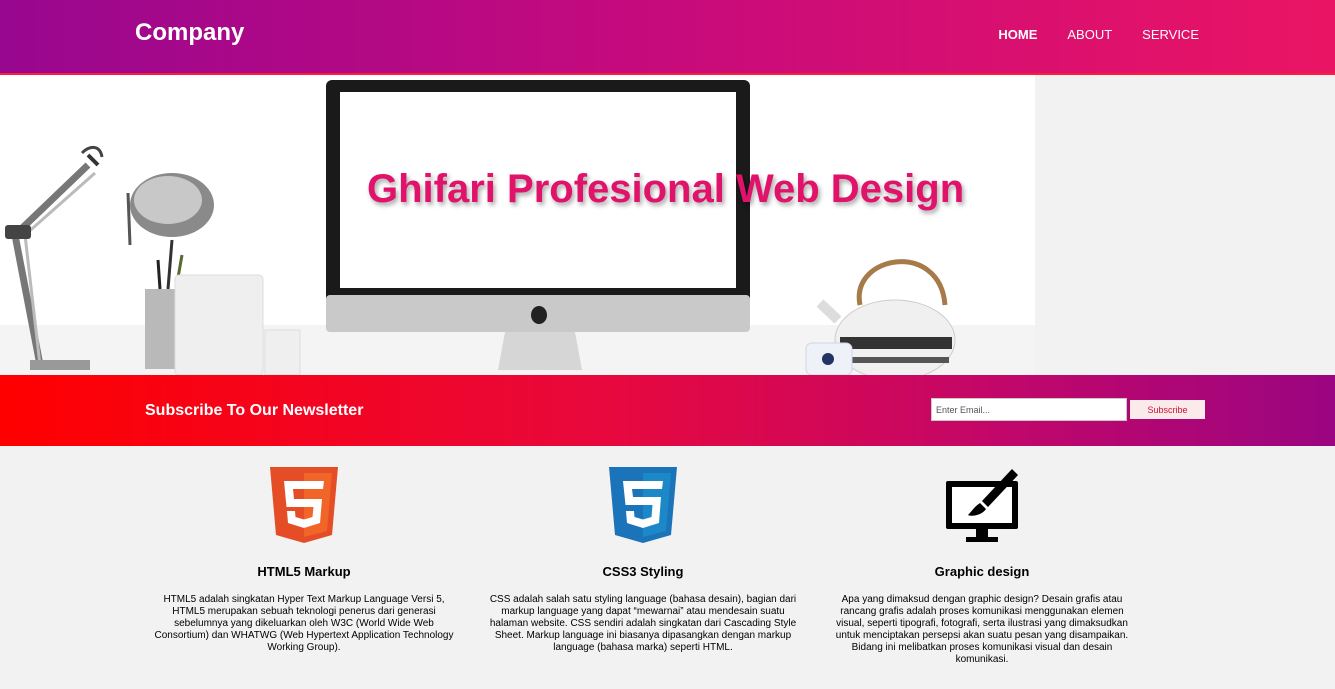 This screenshot has width=1335, height=689. Describe the element at coordinates (1167, 409) in the screenshot. I see `subscribe-button: Subscribe` at that location.